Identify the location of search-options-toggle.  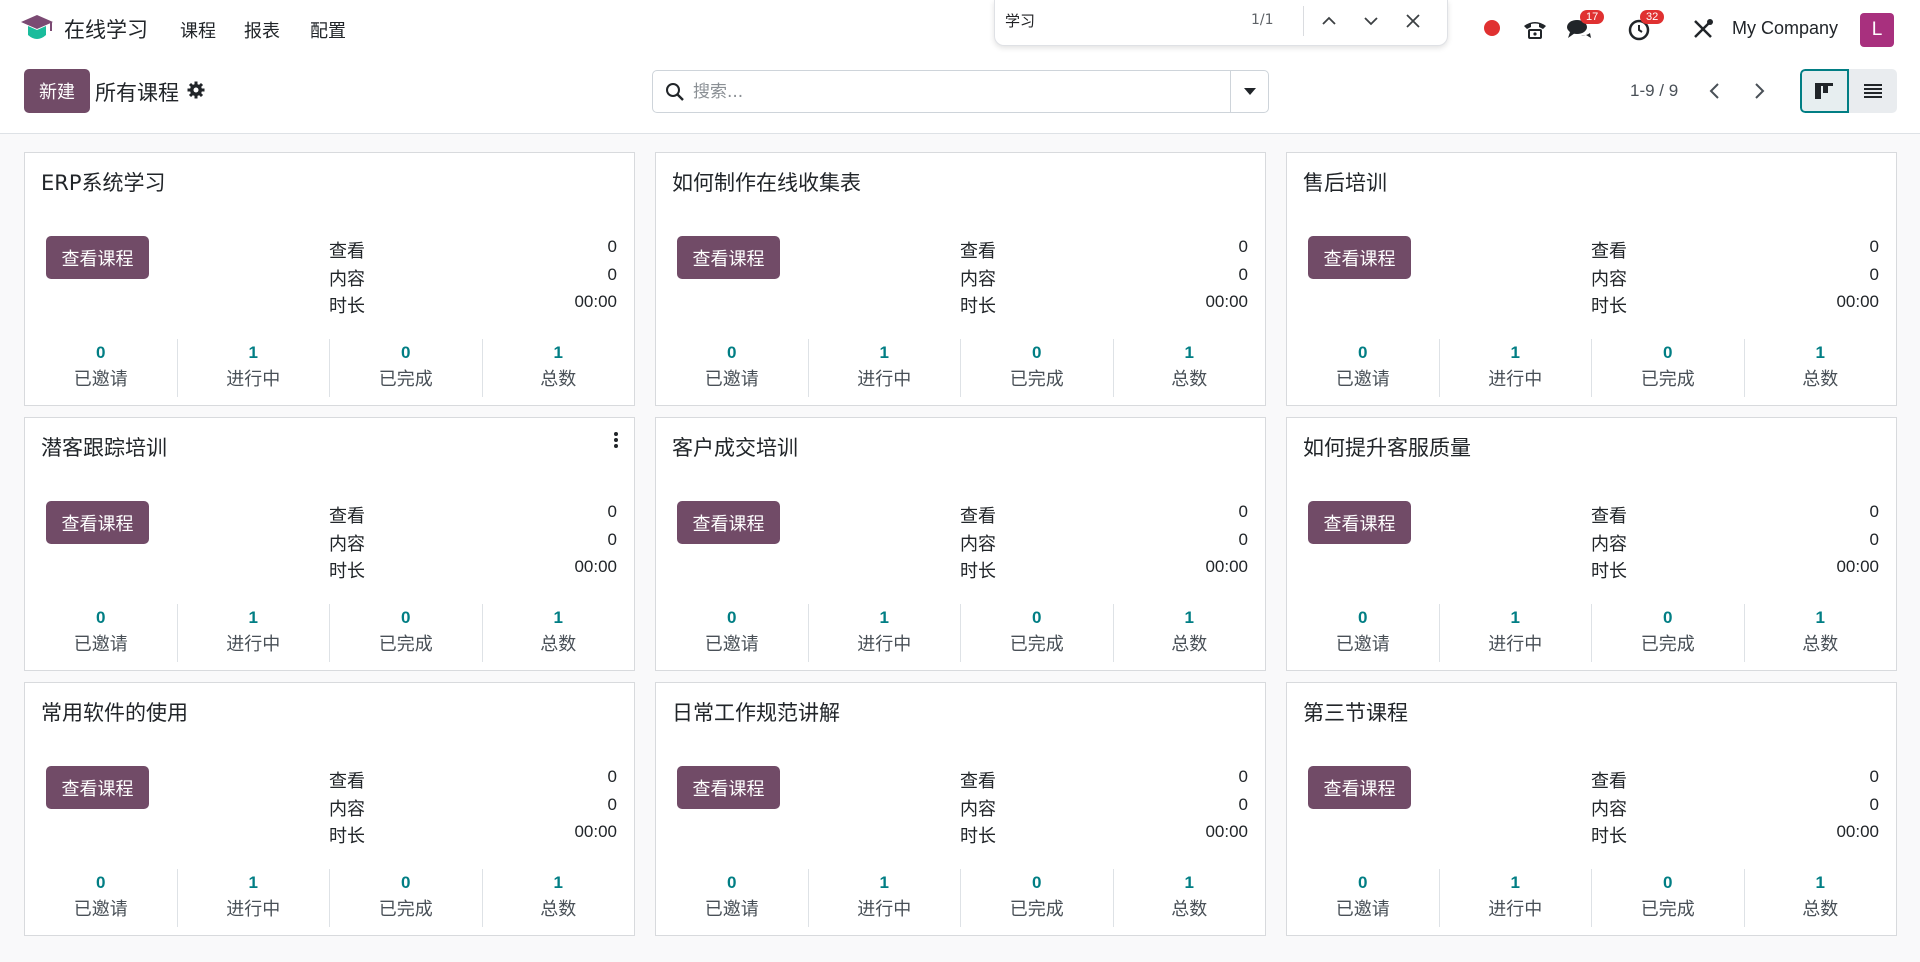
(1249, 91).